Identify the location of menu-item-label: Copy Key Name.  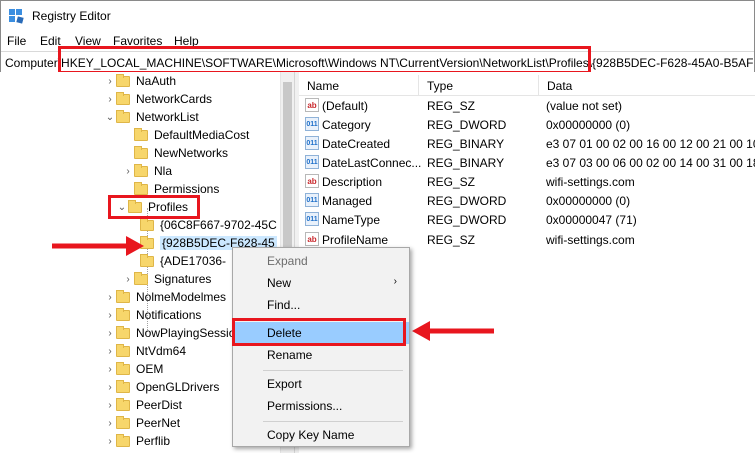
(311, 435).